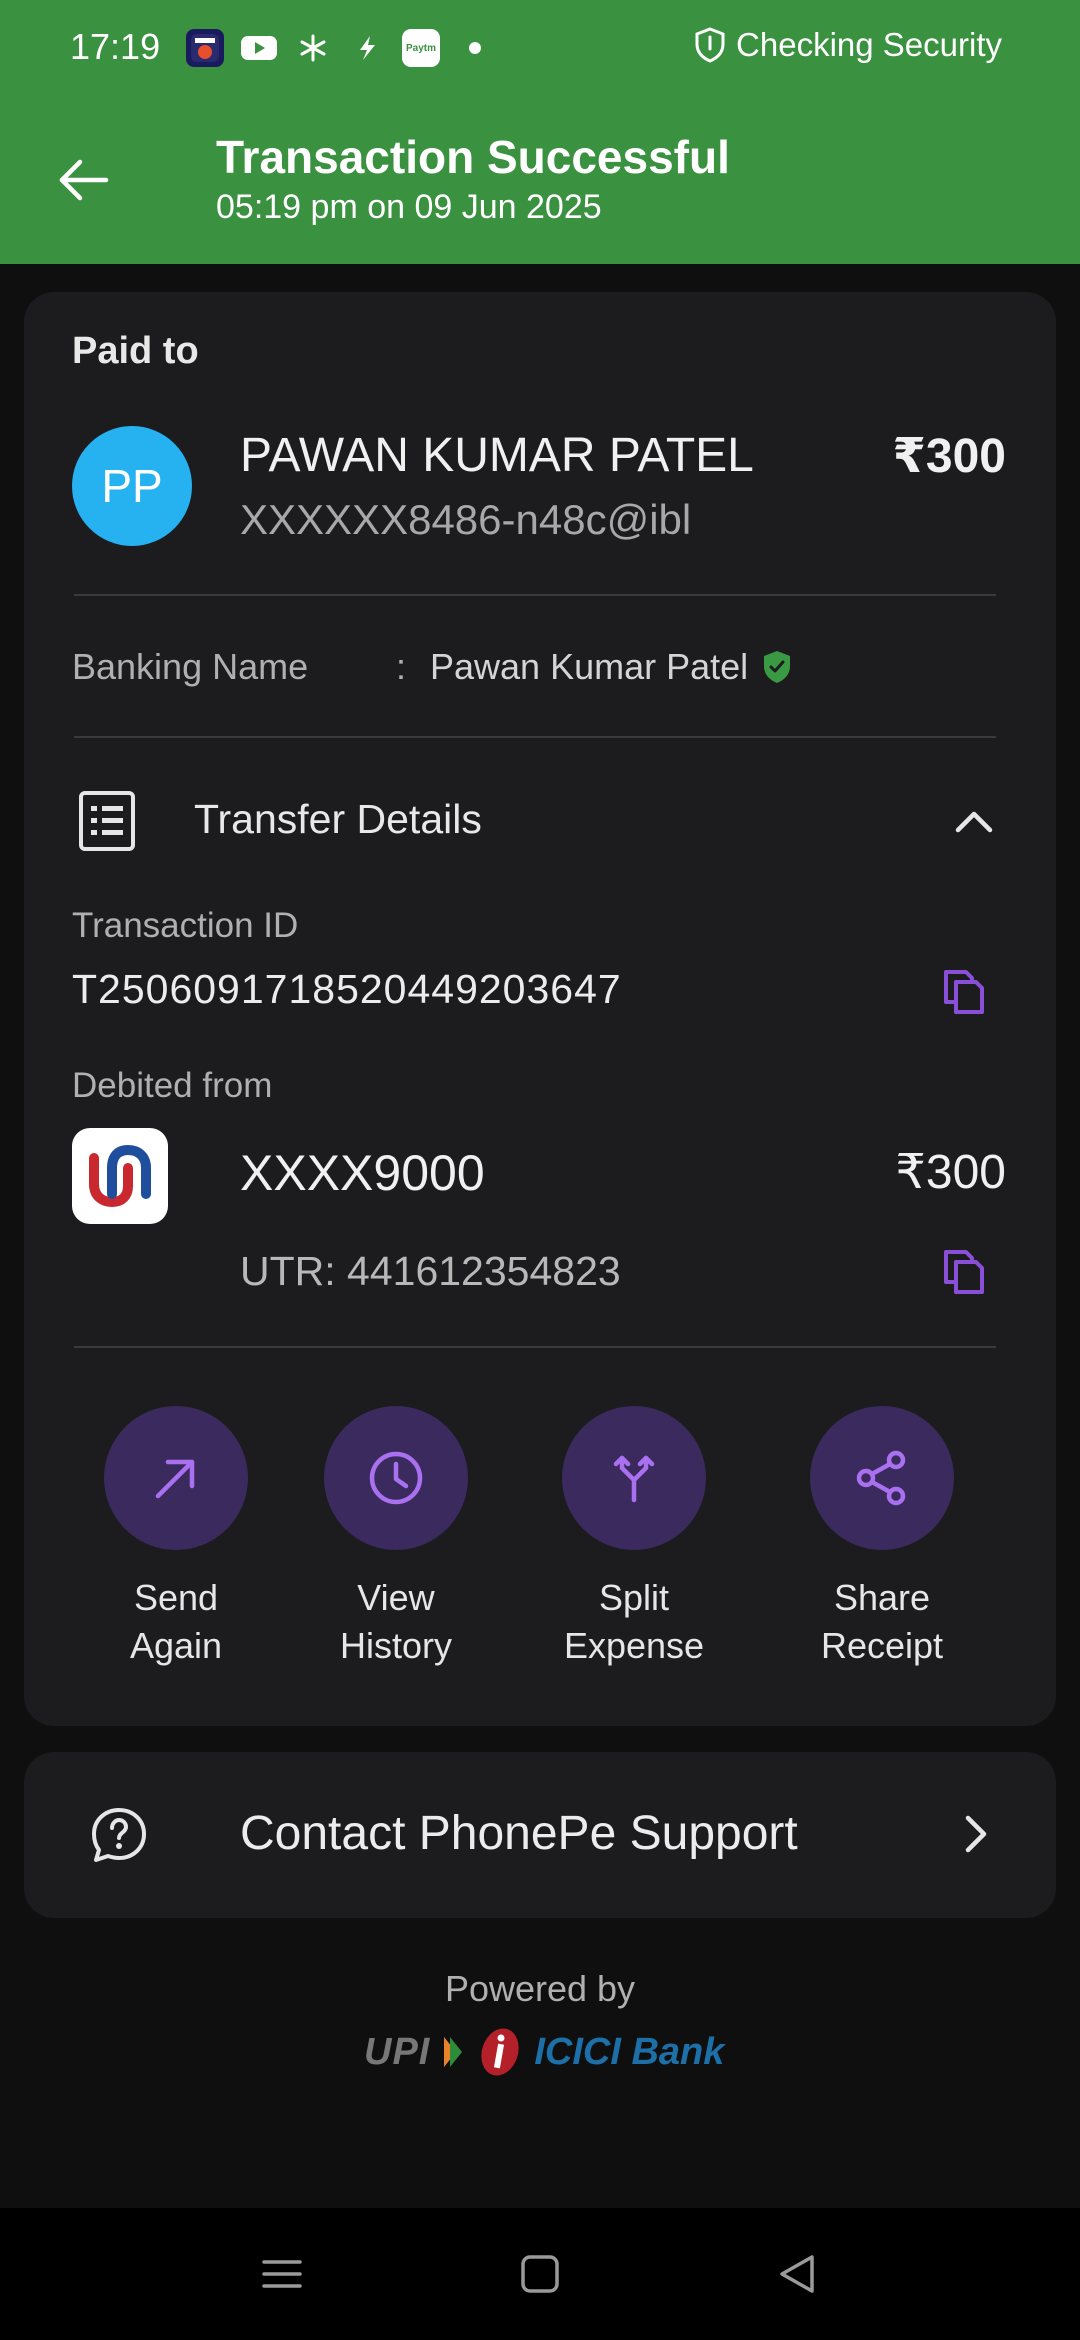  Describe the element at coordinates (882, 1621) in the screenshot. I see `share-receipt-label: Share Receipt` at that location.